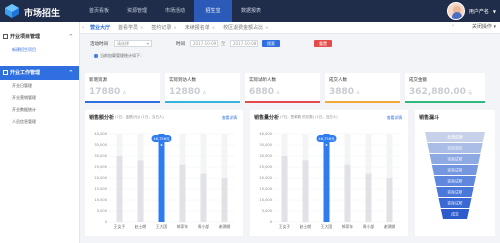  I want to click on y-tick-label: 40,000, so click(100, 134).